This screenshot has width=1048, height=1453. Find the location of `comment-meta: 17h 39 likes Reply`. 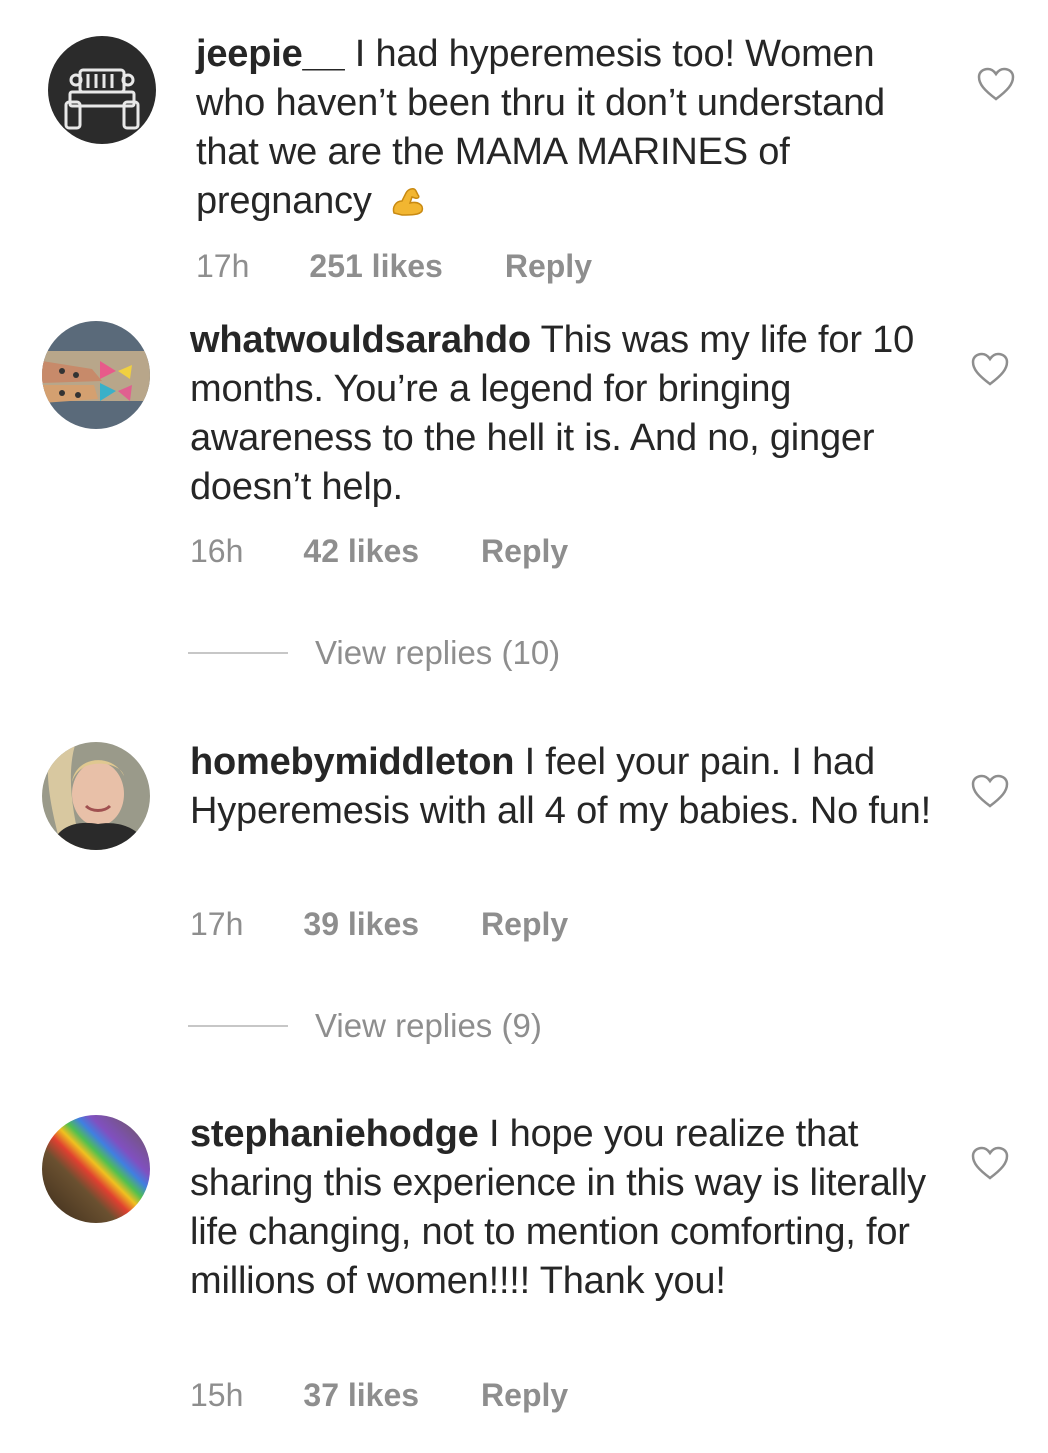

comment-meta: 17h 39 likes Reply is located at coordinates (379, 924).